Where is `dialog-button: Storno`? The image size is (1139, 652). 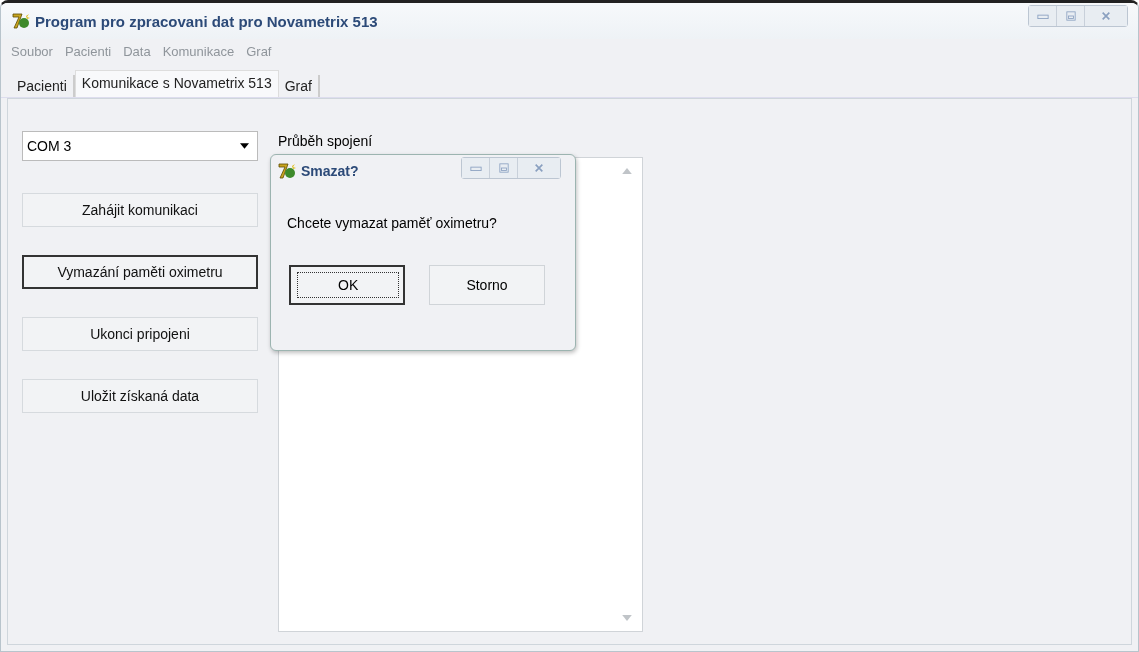
dialog-button: Storno is located at coordinates (487, 285).